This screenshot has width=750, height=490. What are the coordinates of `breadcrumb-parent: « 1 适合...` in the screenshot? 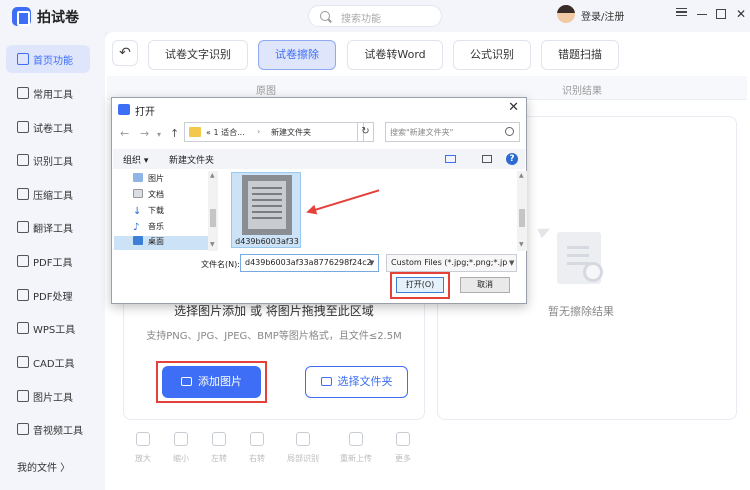 It's located at (225, 132).